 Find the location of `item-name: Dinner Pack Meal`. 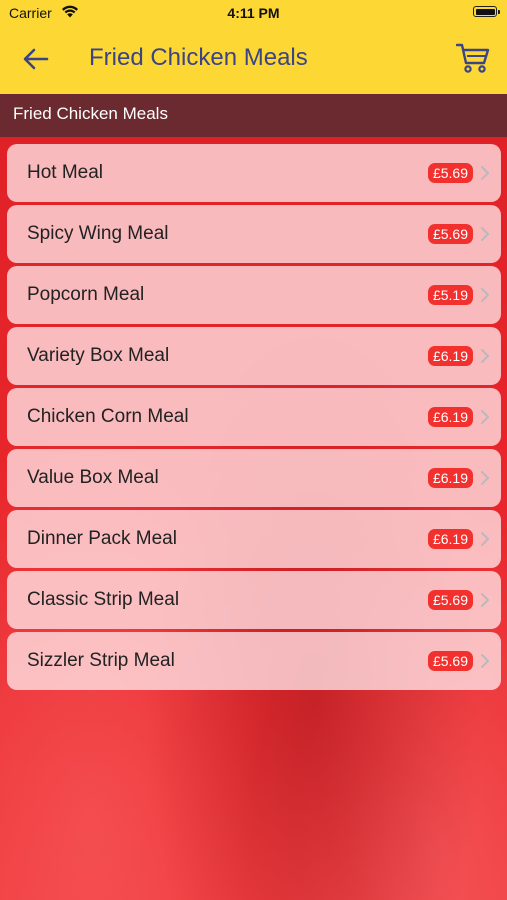

item-name: Dinner Pack Meal is located at coordinates (102, 538).